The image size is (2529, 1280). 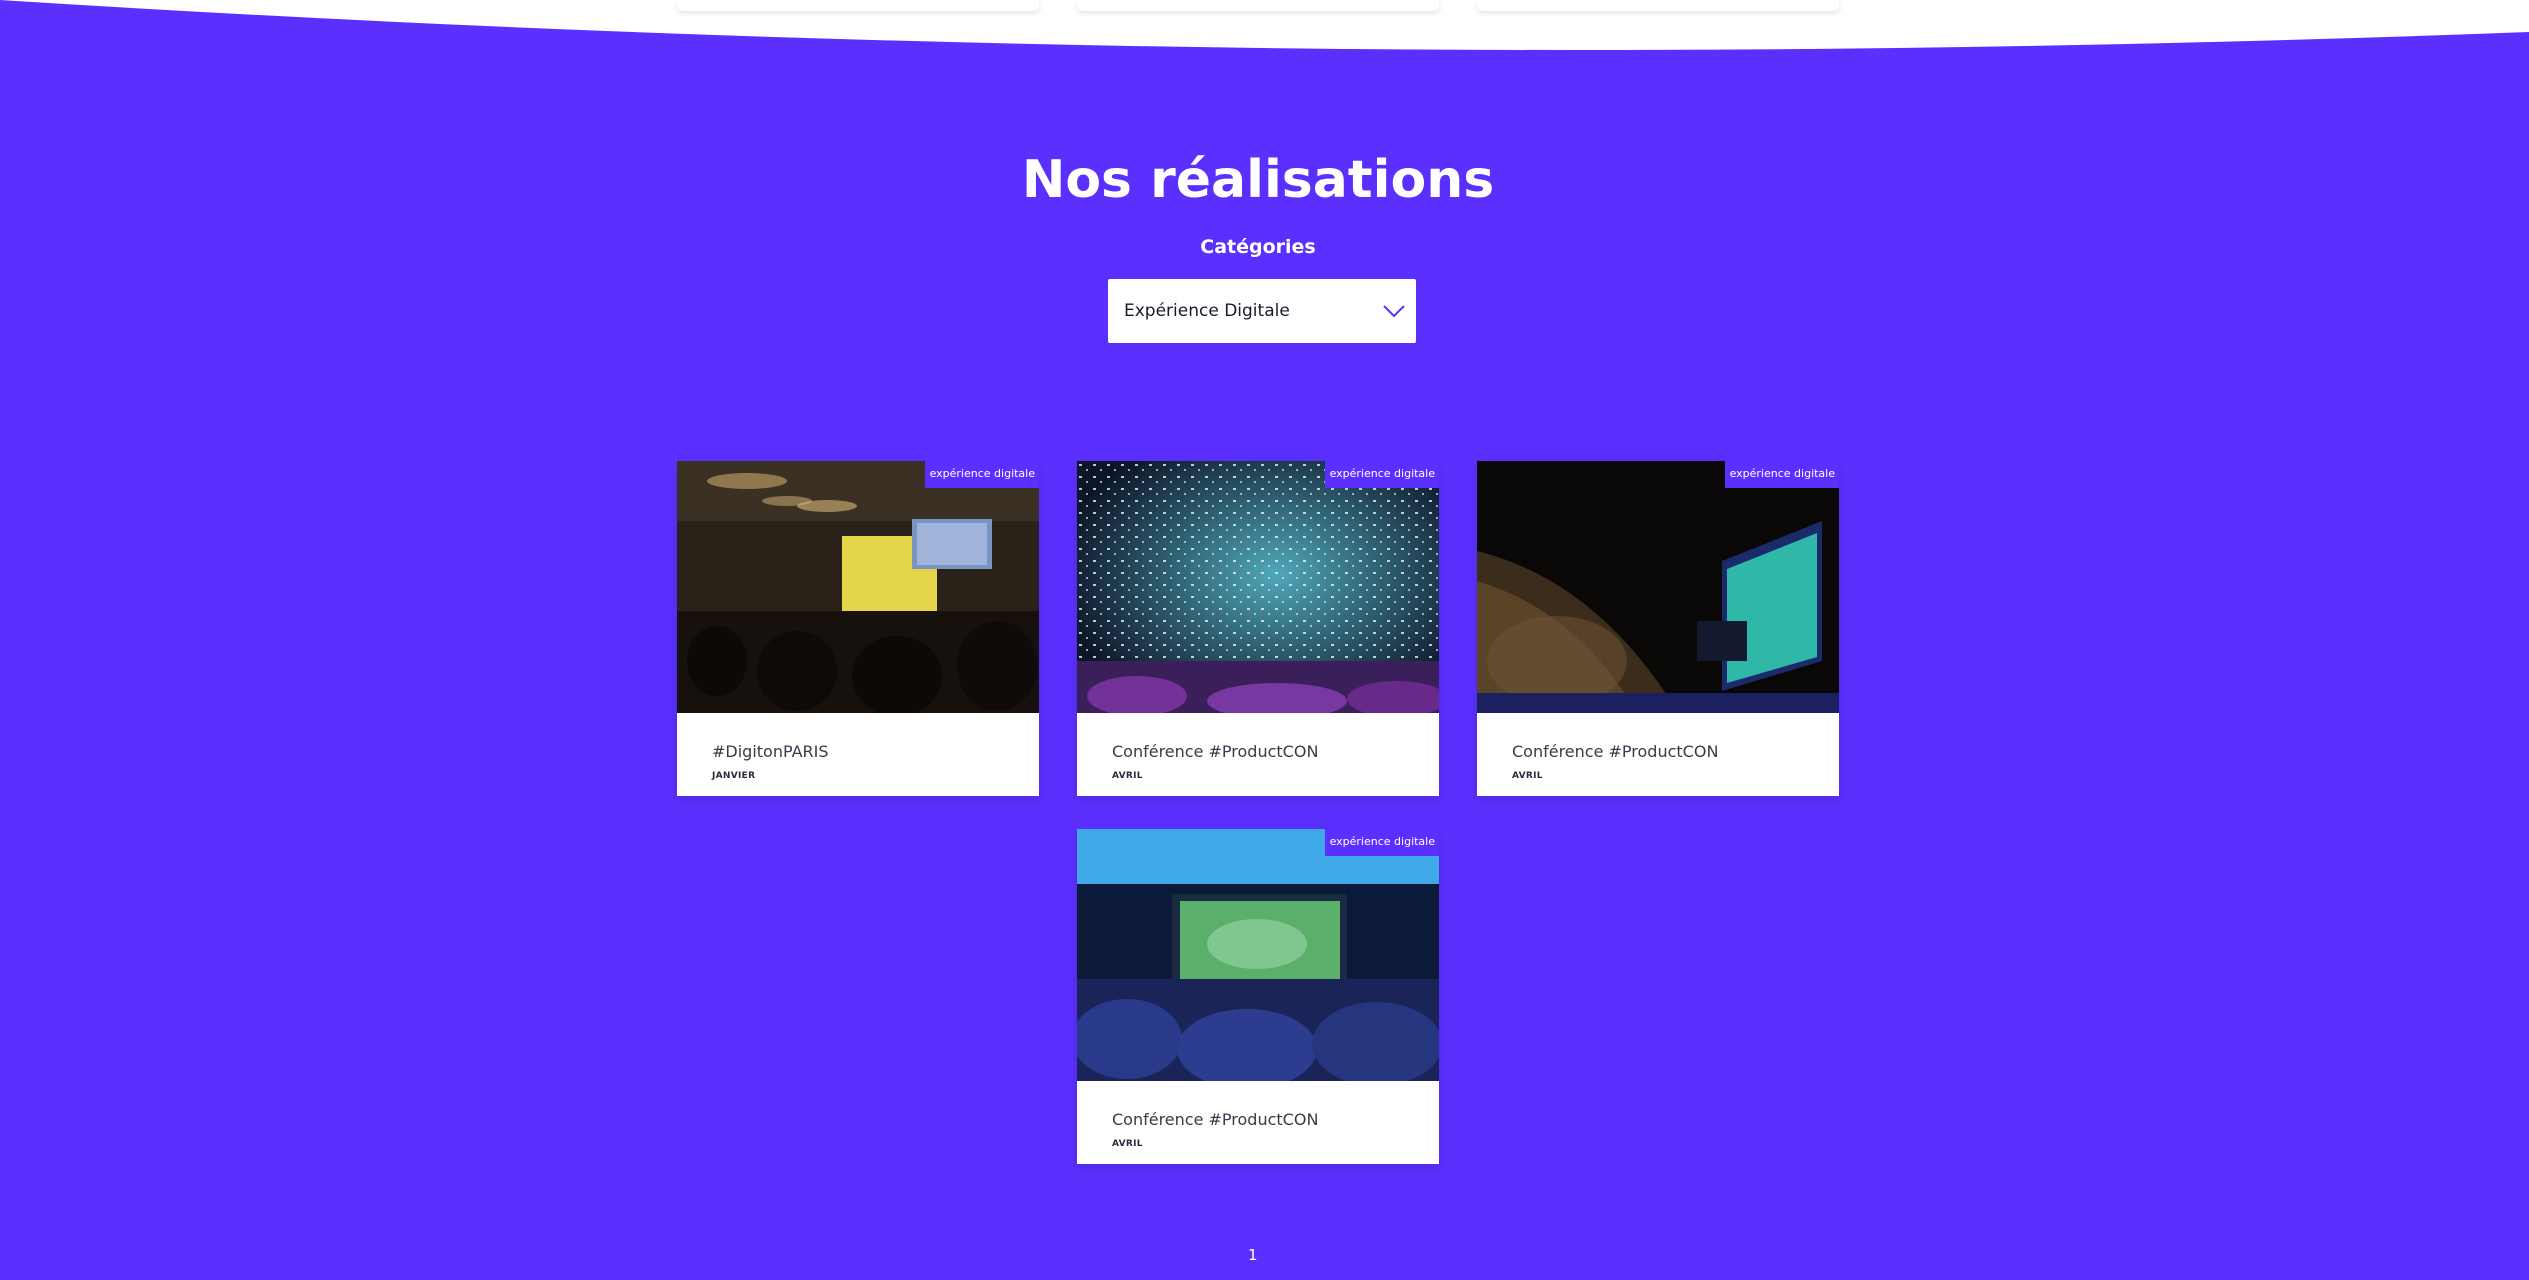 What do you see at coordinates (858, 587) in the screenshot?
I see `conference-room-photo` at bounding box center [858, 587].